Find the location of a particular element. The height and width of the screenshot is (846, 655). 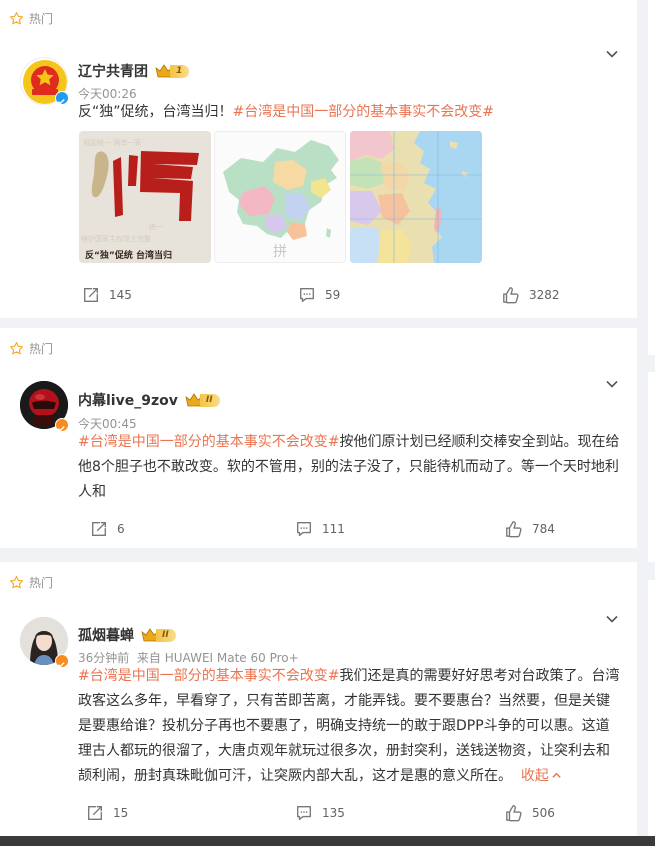

post-text-line: 他8个胆子也不敢改变。软的不管用，别的法子没了，只能待机而动了。等一个天时地利 is located at coordinates (348, 467).